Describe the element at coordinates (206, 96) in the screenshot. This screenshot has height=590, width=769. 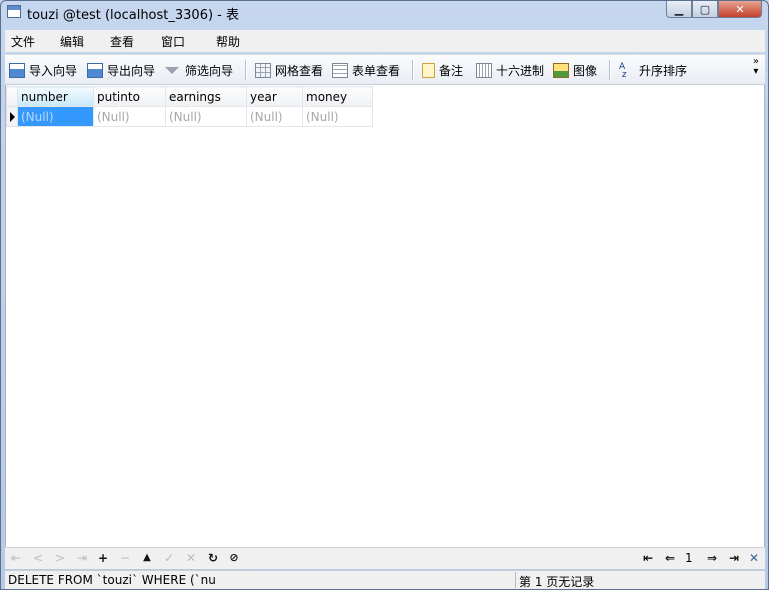
I see `column-header-earnings: earnings` at that location.